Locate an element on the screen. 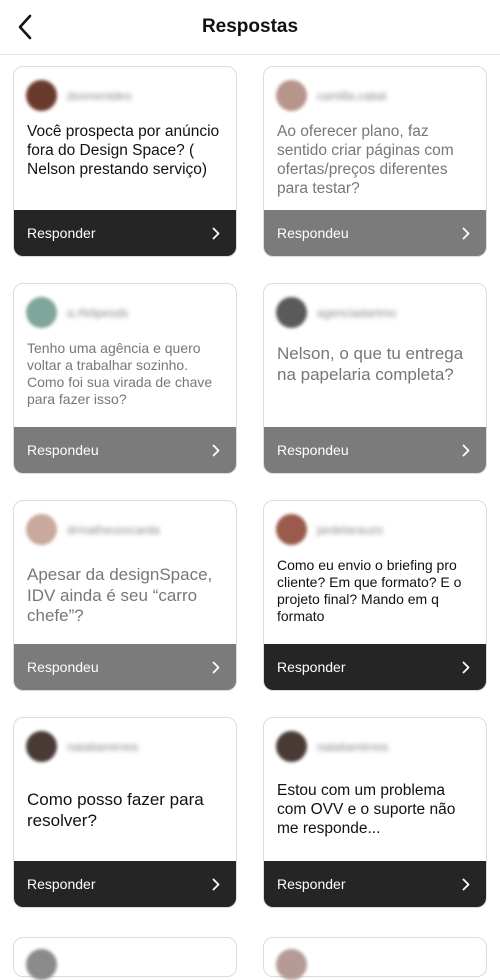 This screenshot has height=980, width=500. top-bar: Respostas is located at coordinates (250, 27).